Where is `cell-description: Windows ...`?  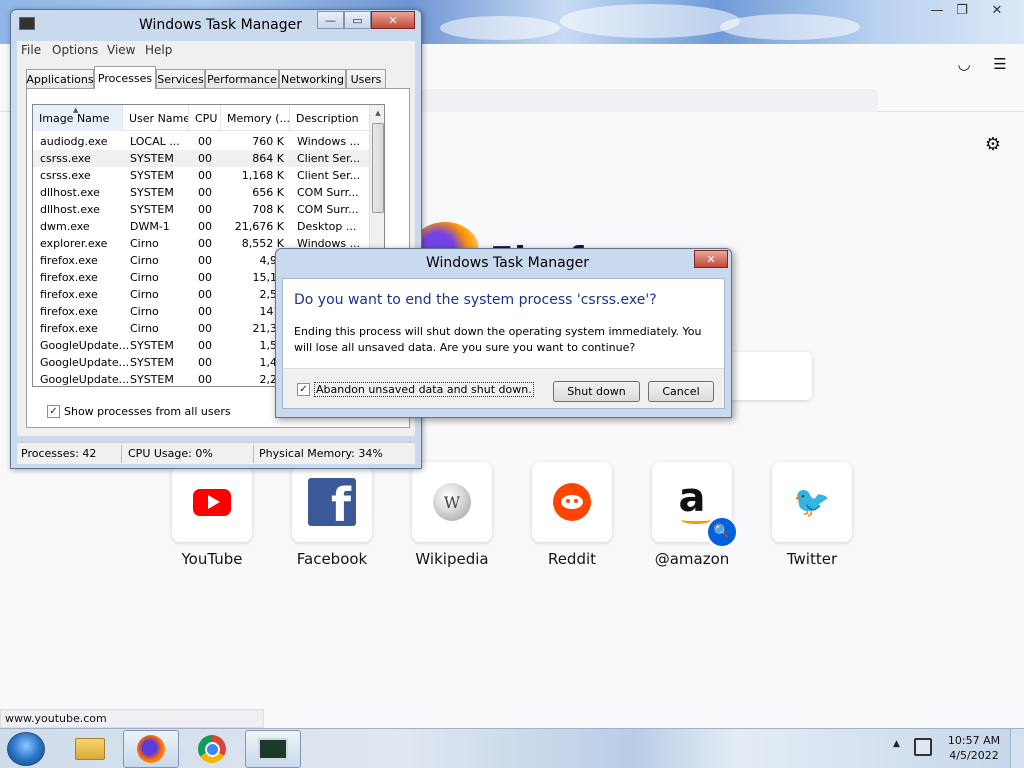 cell-description: Windows ... is located at coordinates (329, 141).